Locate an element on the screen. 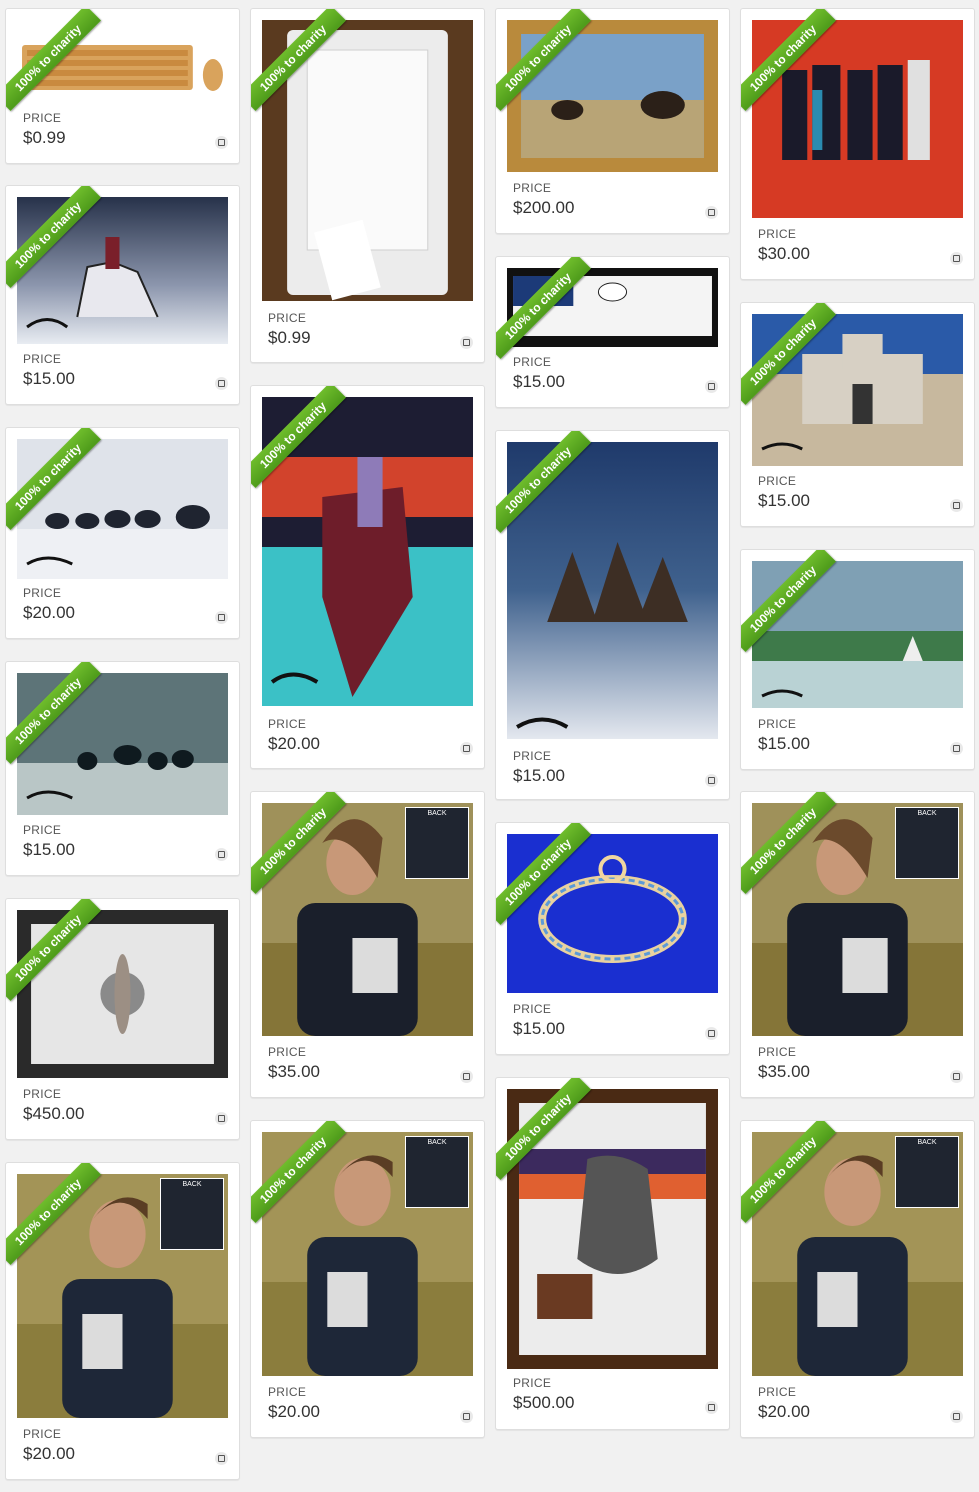 Image resolution: width=979 pixels, height=1492 pixels. price-value: $200.00 is located at coordinates (544, 207).